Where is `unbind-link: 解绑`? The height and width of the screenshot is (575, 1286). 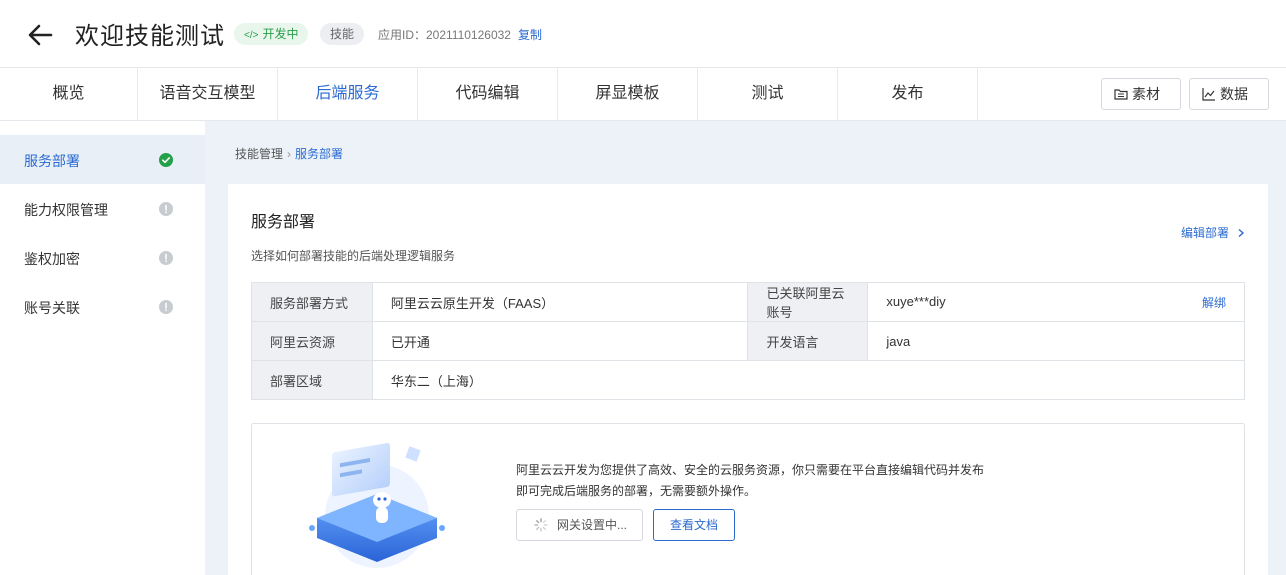 unbind-link: 解绑 is located at coordinates (1214, 302).